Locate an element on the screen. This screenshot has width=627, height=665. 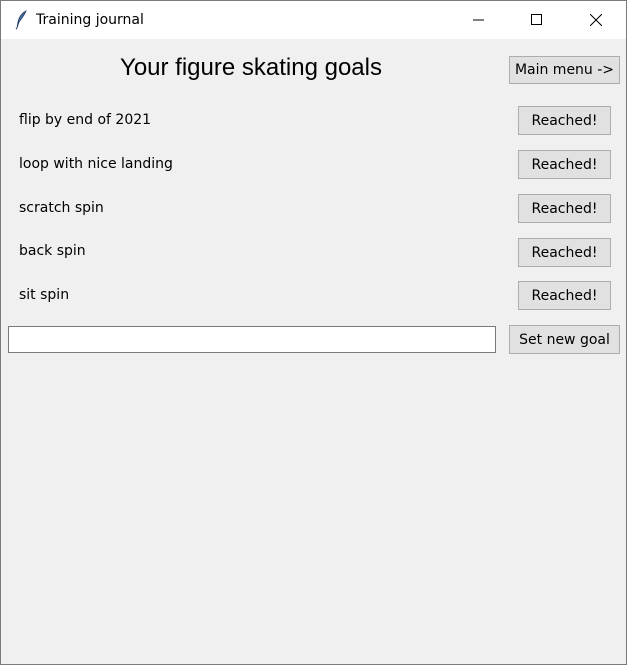
goal-label: scratch spin is located at coordinates (61, 208).